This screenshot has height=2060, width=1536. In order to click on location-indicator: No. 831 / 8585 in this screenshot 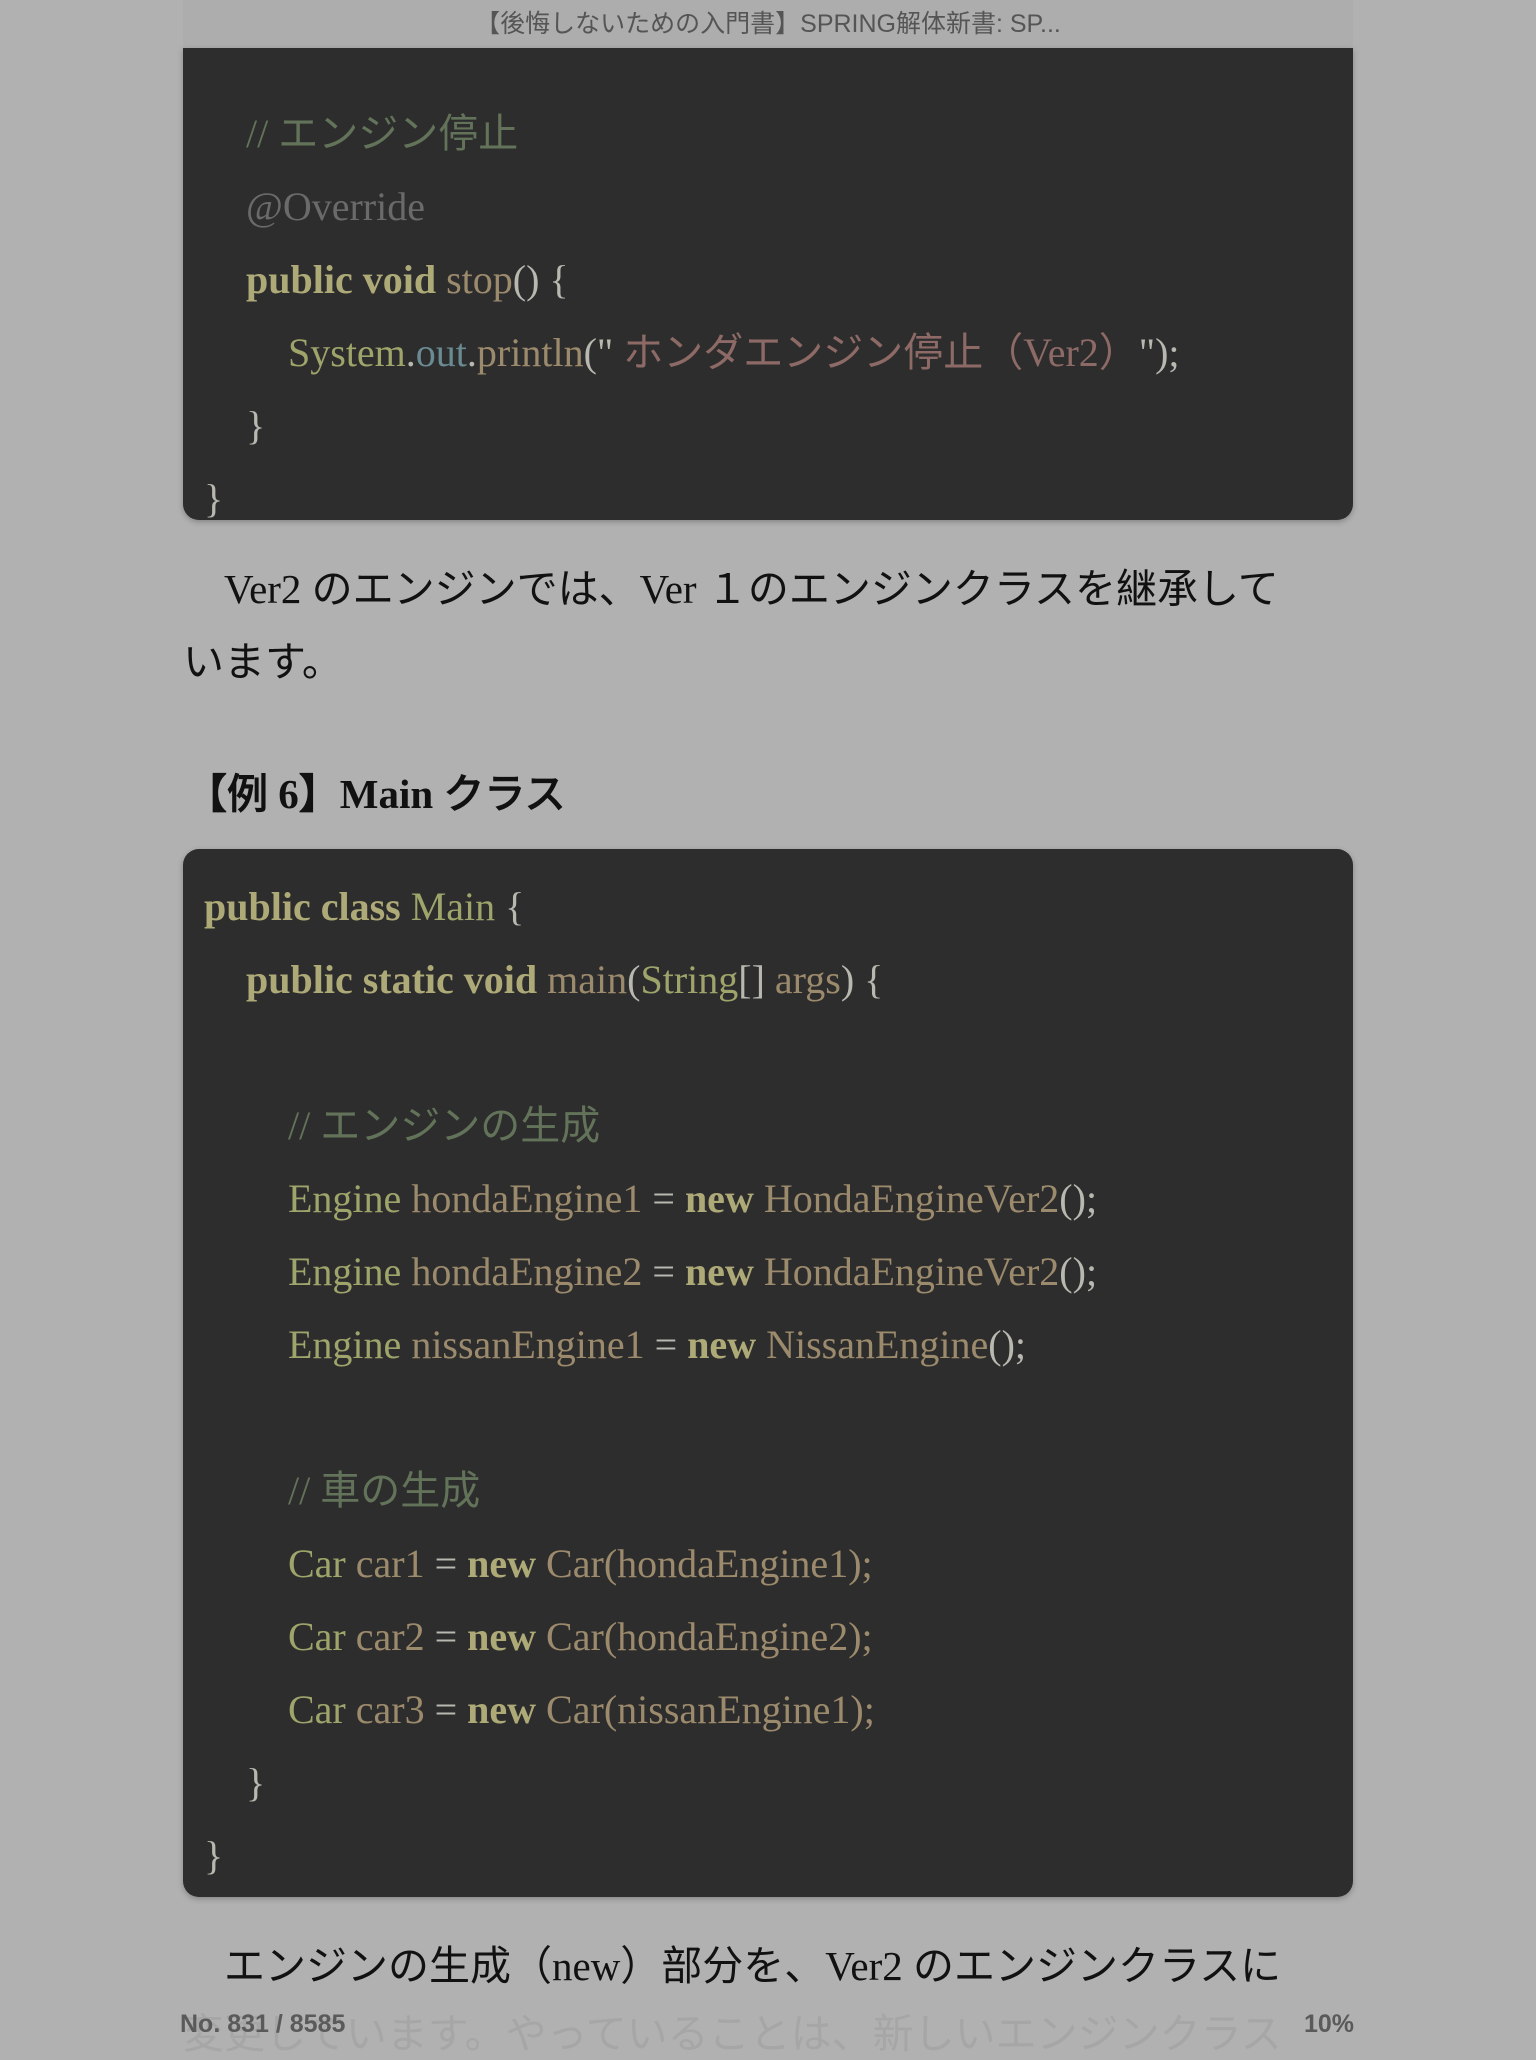, I will do `click(262, 2024)`.